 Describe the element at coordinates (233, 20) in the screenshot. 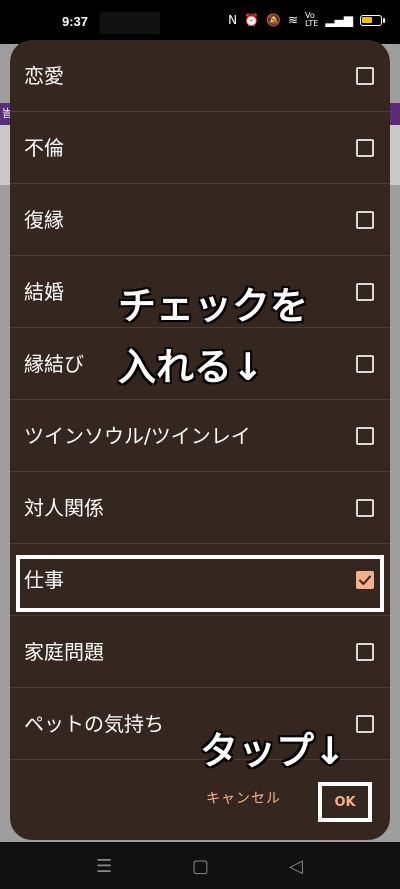

I see `nfc-icon: N` at that location.